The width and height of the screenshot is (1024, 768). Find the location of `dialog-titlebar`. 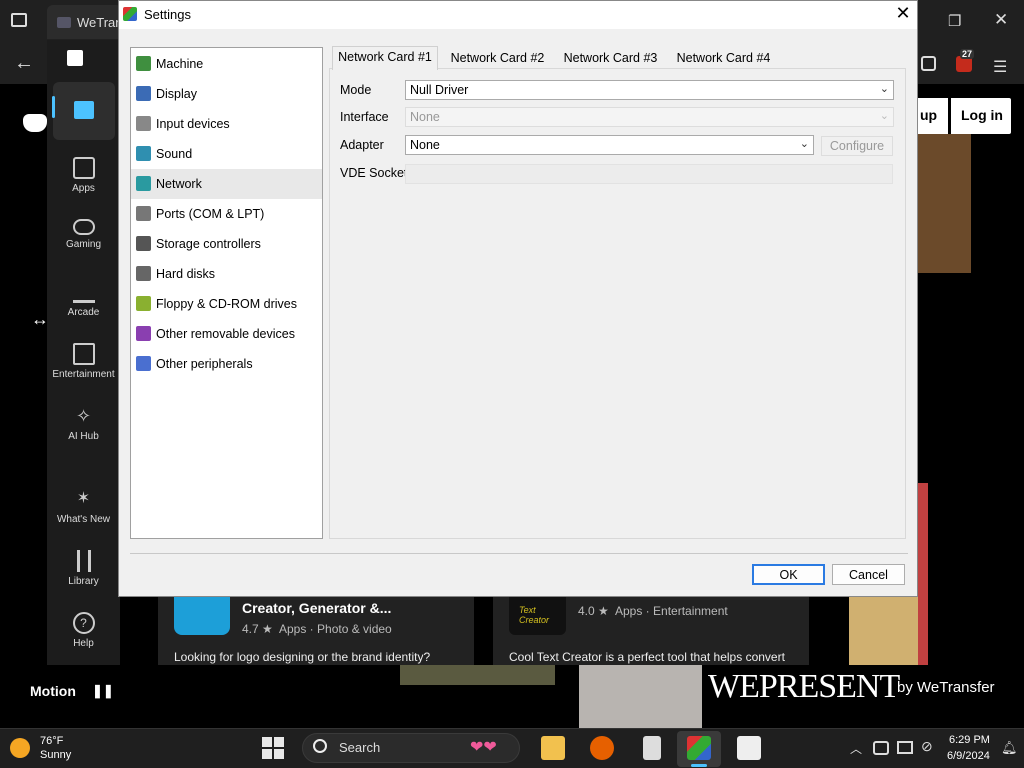

dialog-titlebar is located at coordinates (518, 15).